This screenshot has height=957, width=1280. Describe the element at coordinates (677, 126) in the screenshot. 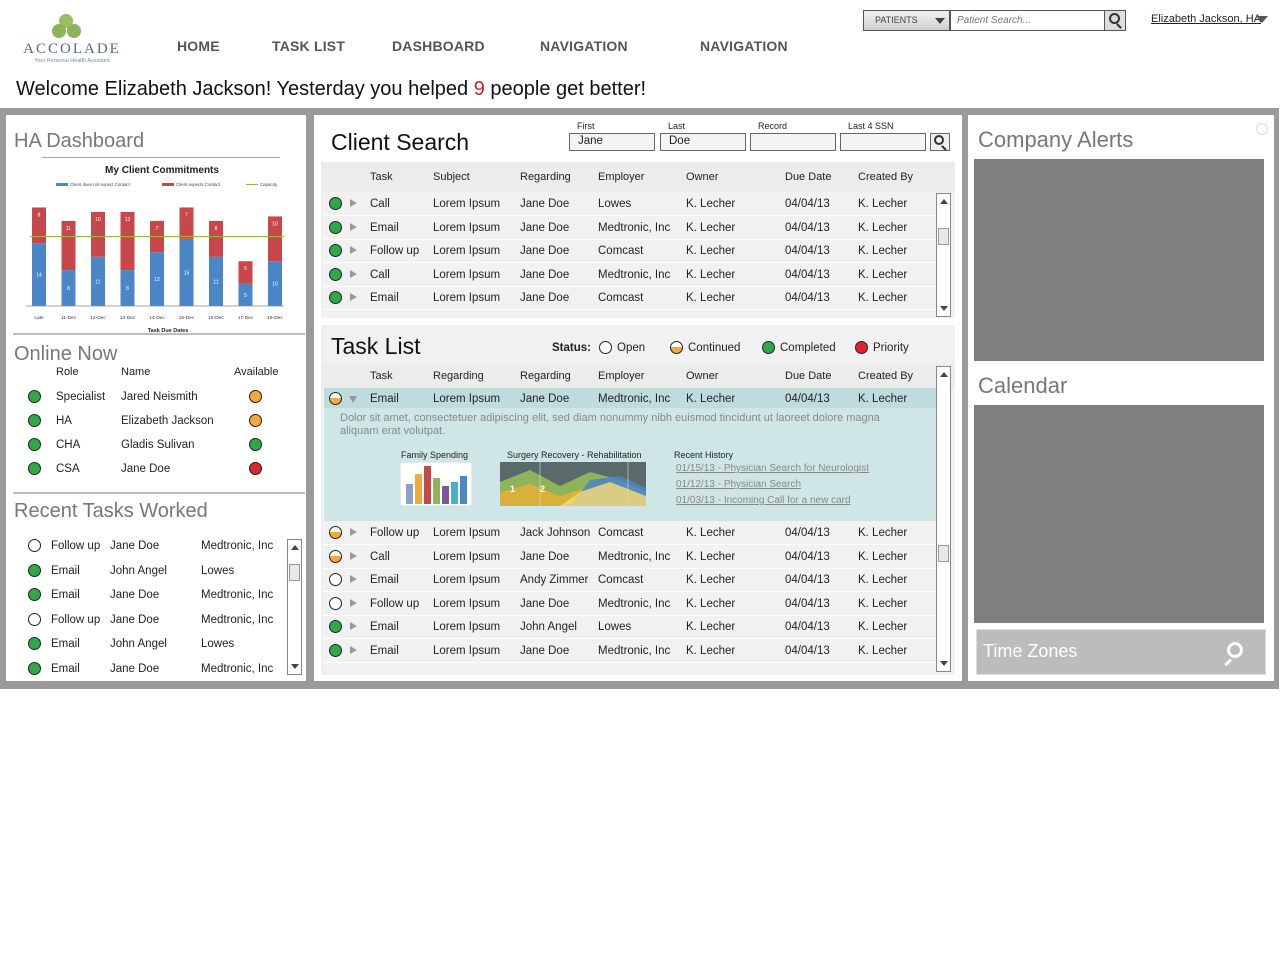

I see `last-name-label: Last` at that location.